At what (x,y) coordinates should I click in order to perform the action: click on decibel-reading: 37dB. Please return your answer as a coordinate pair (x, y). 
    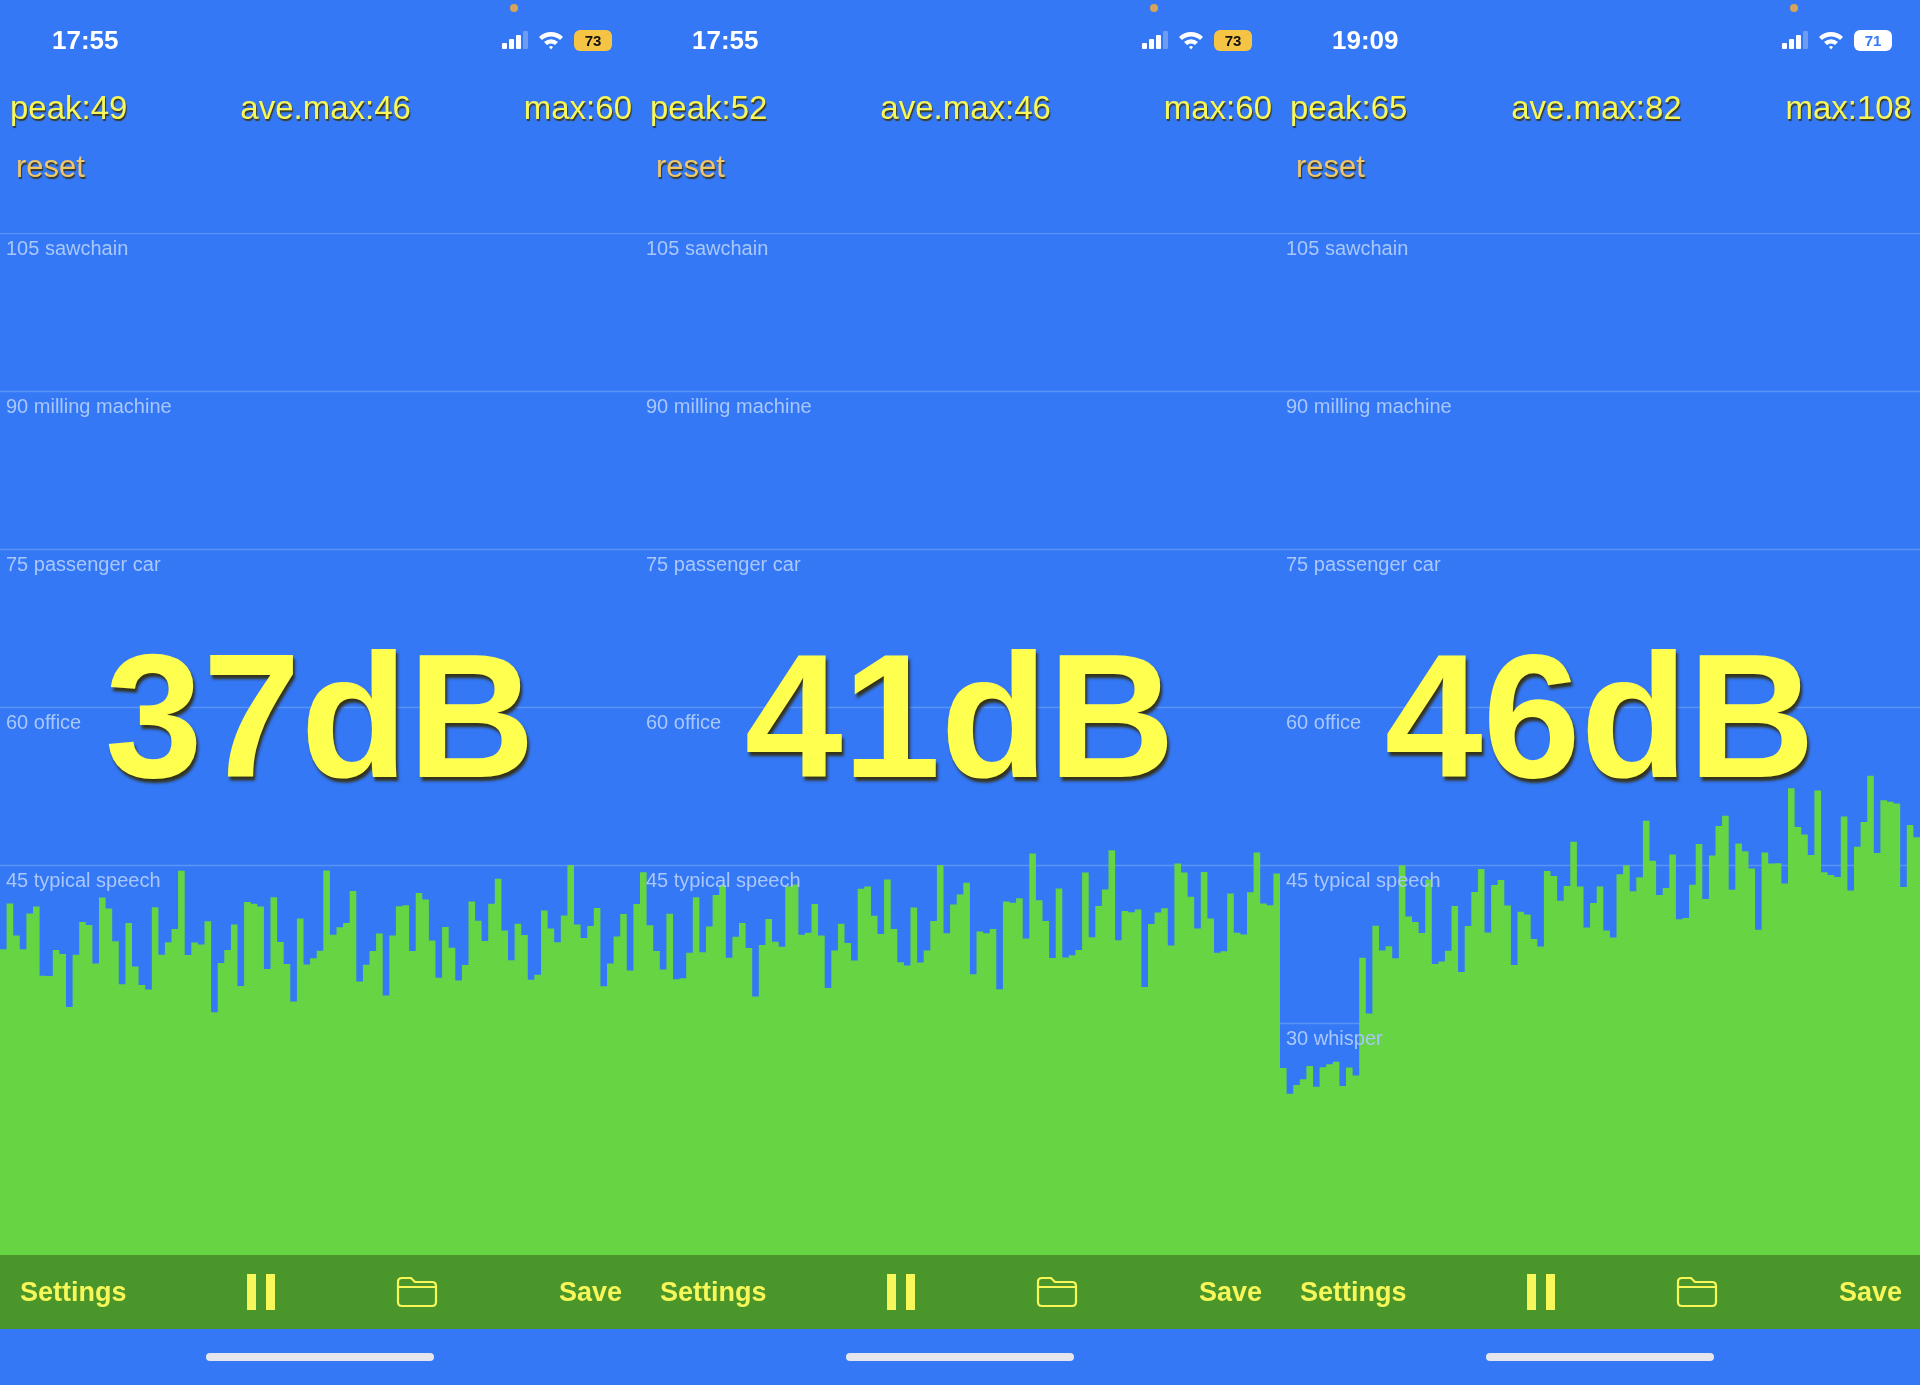
    Looking at the image, I should click on (320, 716).